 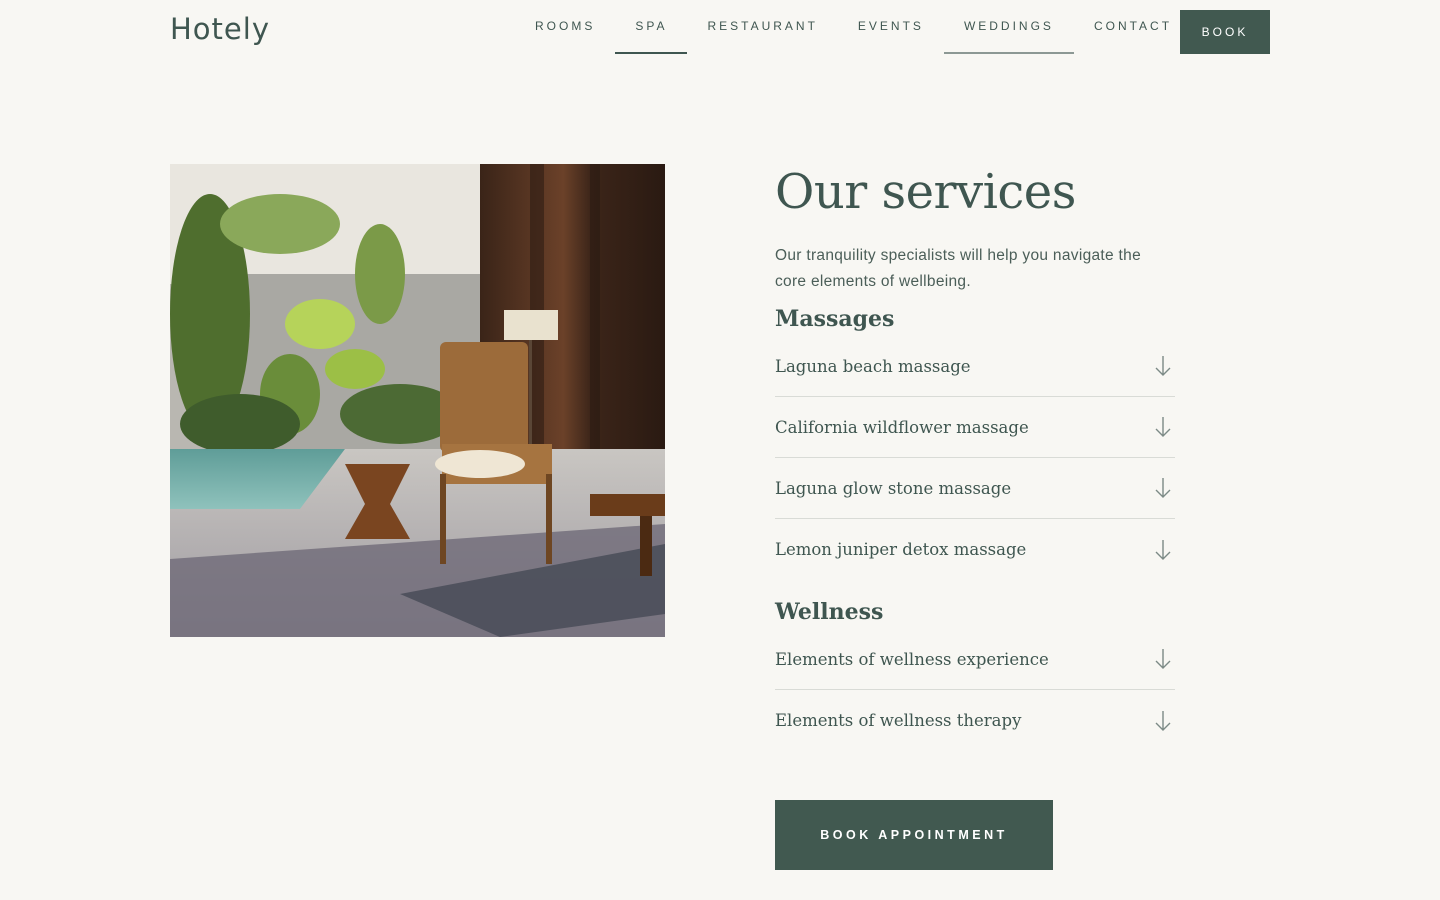 I want to click on accordion-item-label: California wildflower massage, so click(x=902, y=427).